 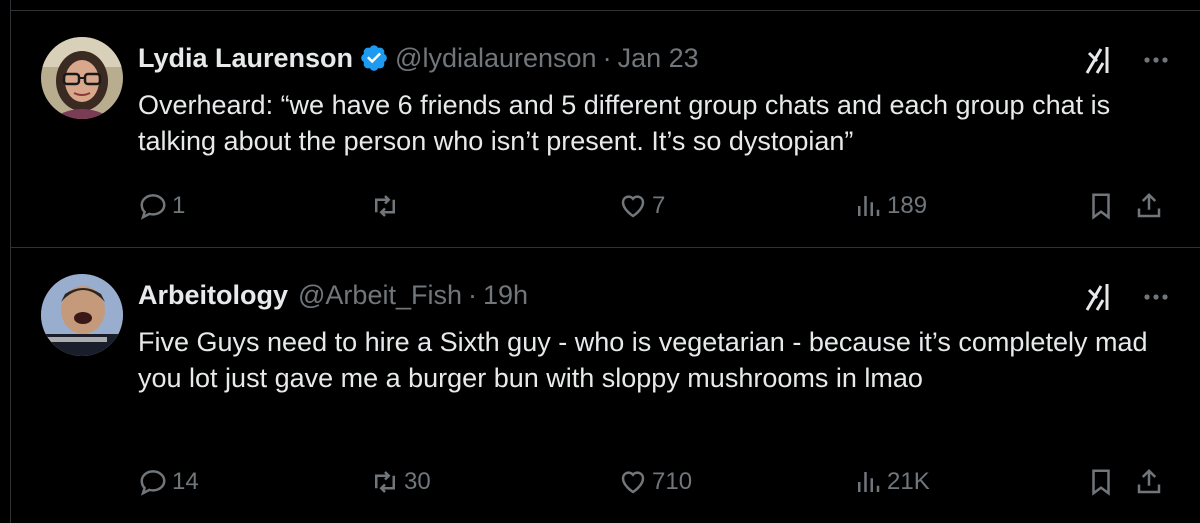 What do you see at coordinates (213, 295) in the screenshot?
I see `author-name: Arbeitology` at bounding box center [213, 295].